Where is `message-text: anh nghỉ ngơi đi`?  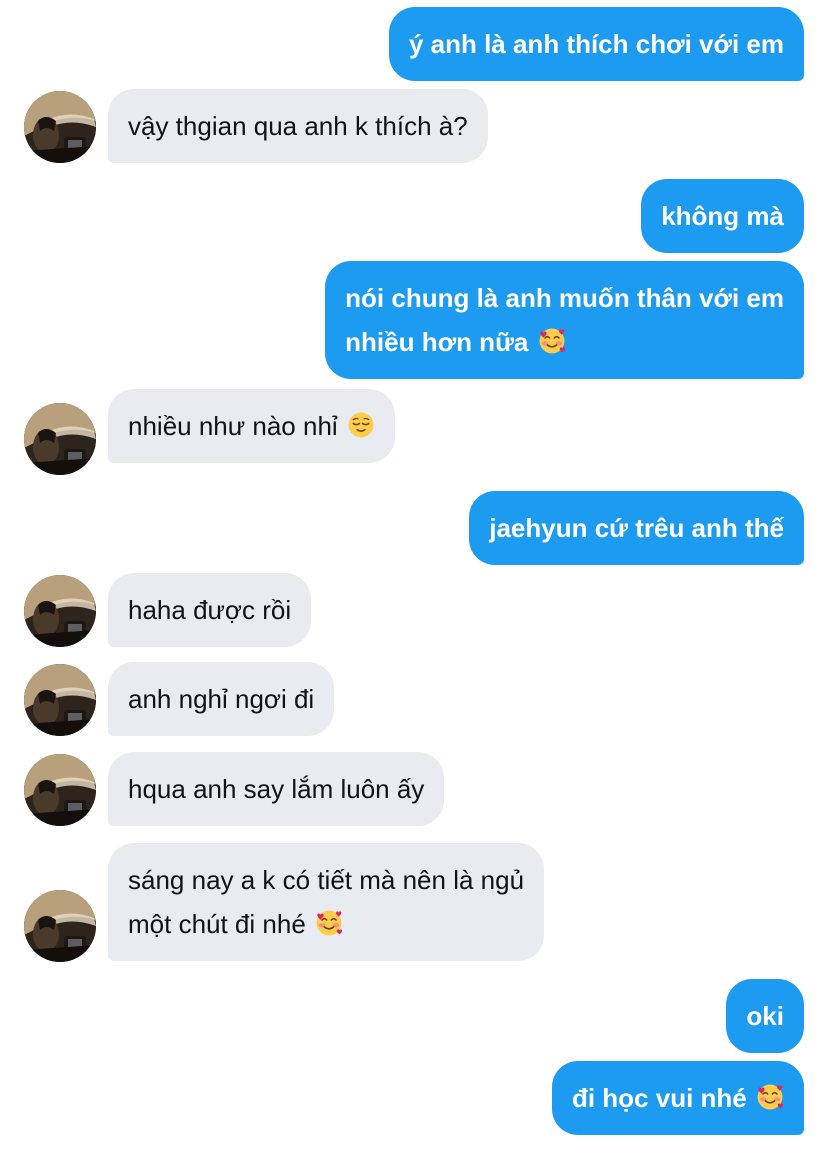
message-text: anh nghỉ ngơi đi is located at coordinates (221, 699).